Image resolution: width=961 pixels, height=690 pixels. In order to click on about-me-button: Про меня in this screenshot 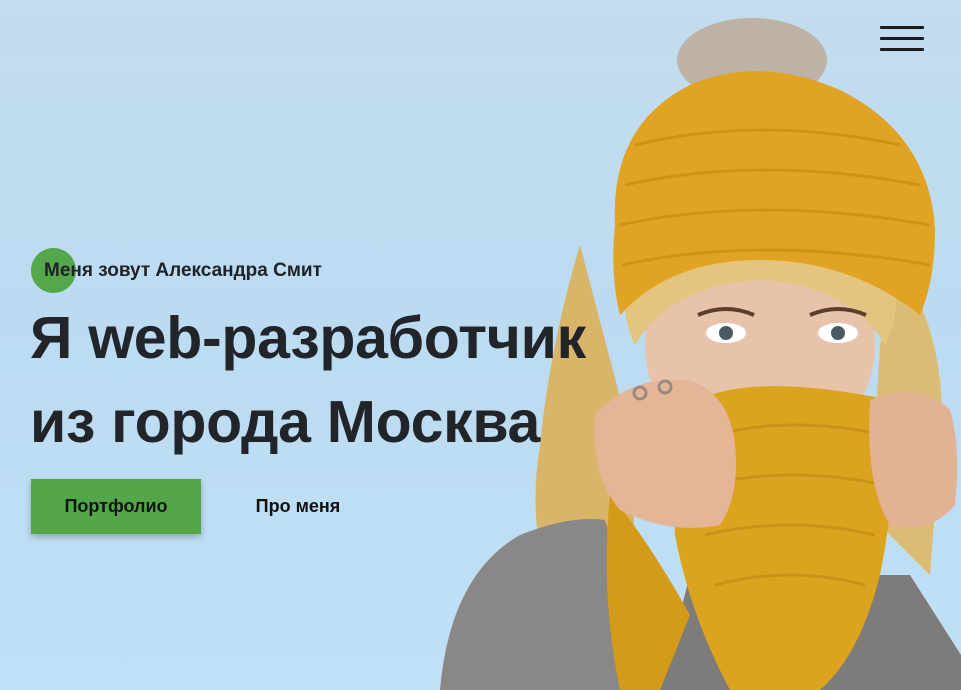, I will do `click(298, 506)`.